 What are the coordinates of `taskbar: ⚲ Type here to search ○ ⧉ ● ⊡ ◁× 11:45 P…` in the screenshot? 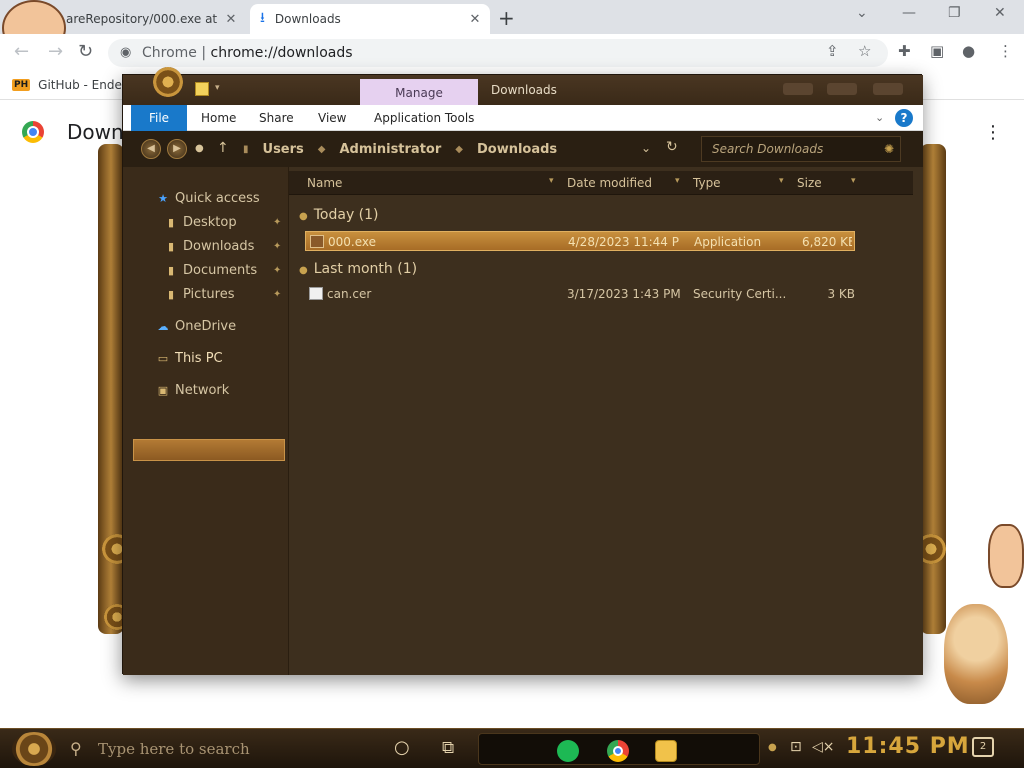 It's located at (512, 748).